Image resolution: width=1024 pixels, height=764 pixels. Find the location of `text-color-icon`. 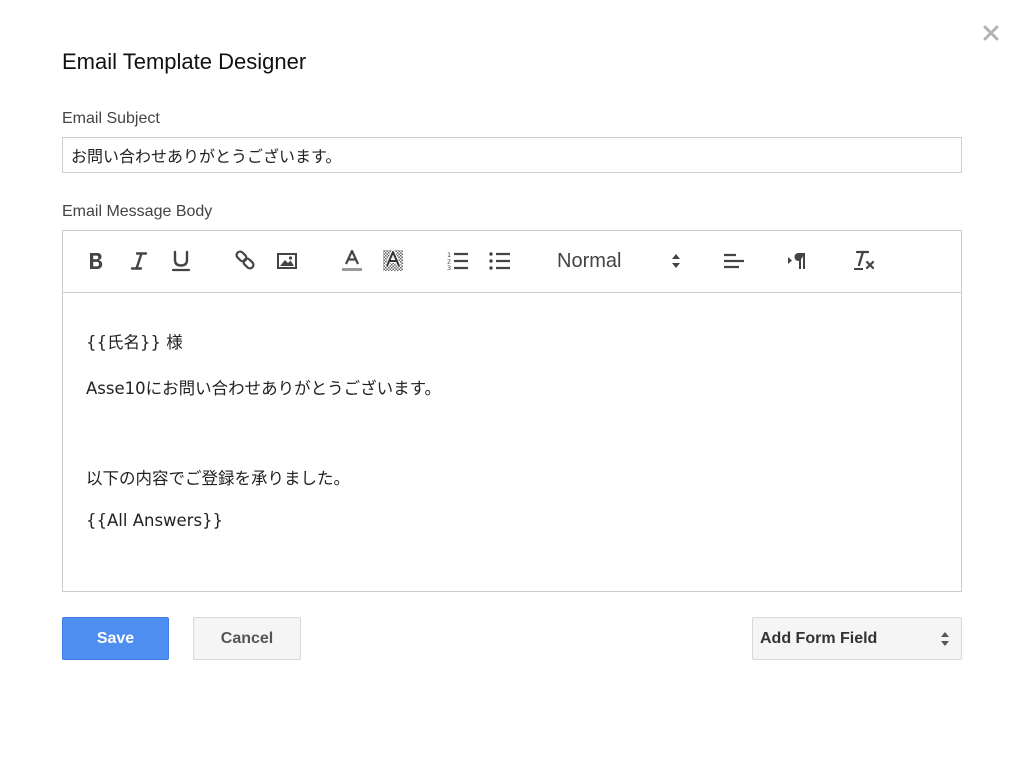

text-color-icon is located at coordinates (352, 261).